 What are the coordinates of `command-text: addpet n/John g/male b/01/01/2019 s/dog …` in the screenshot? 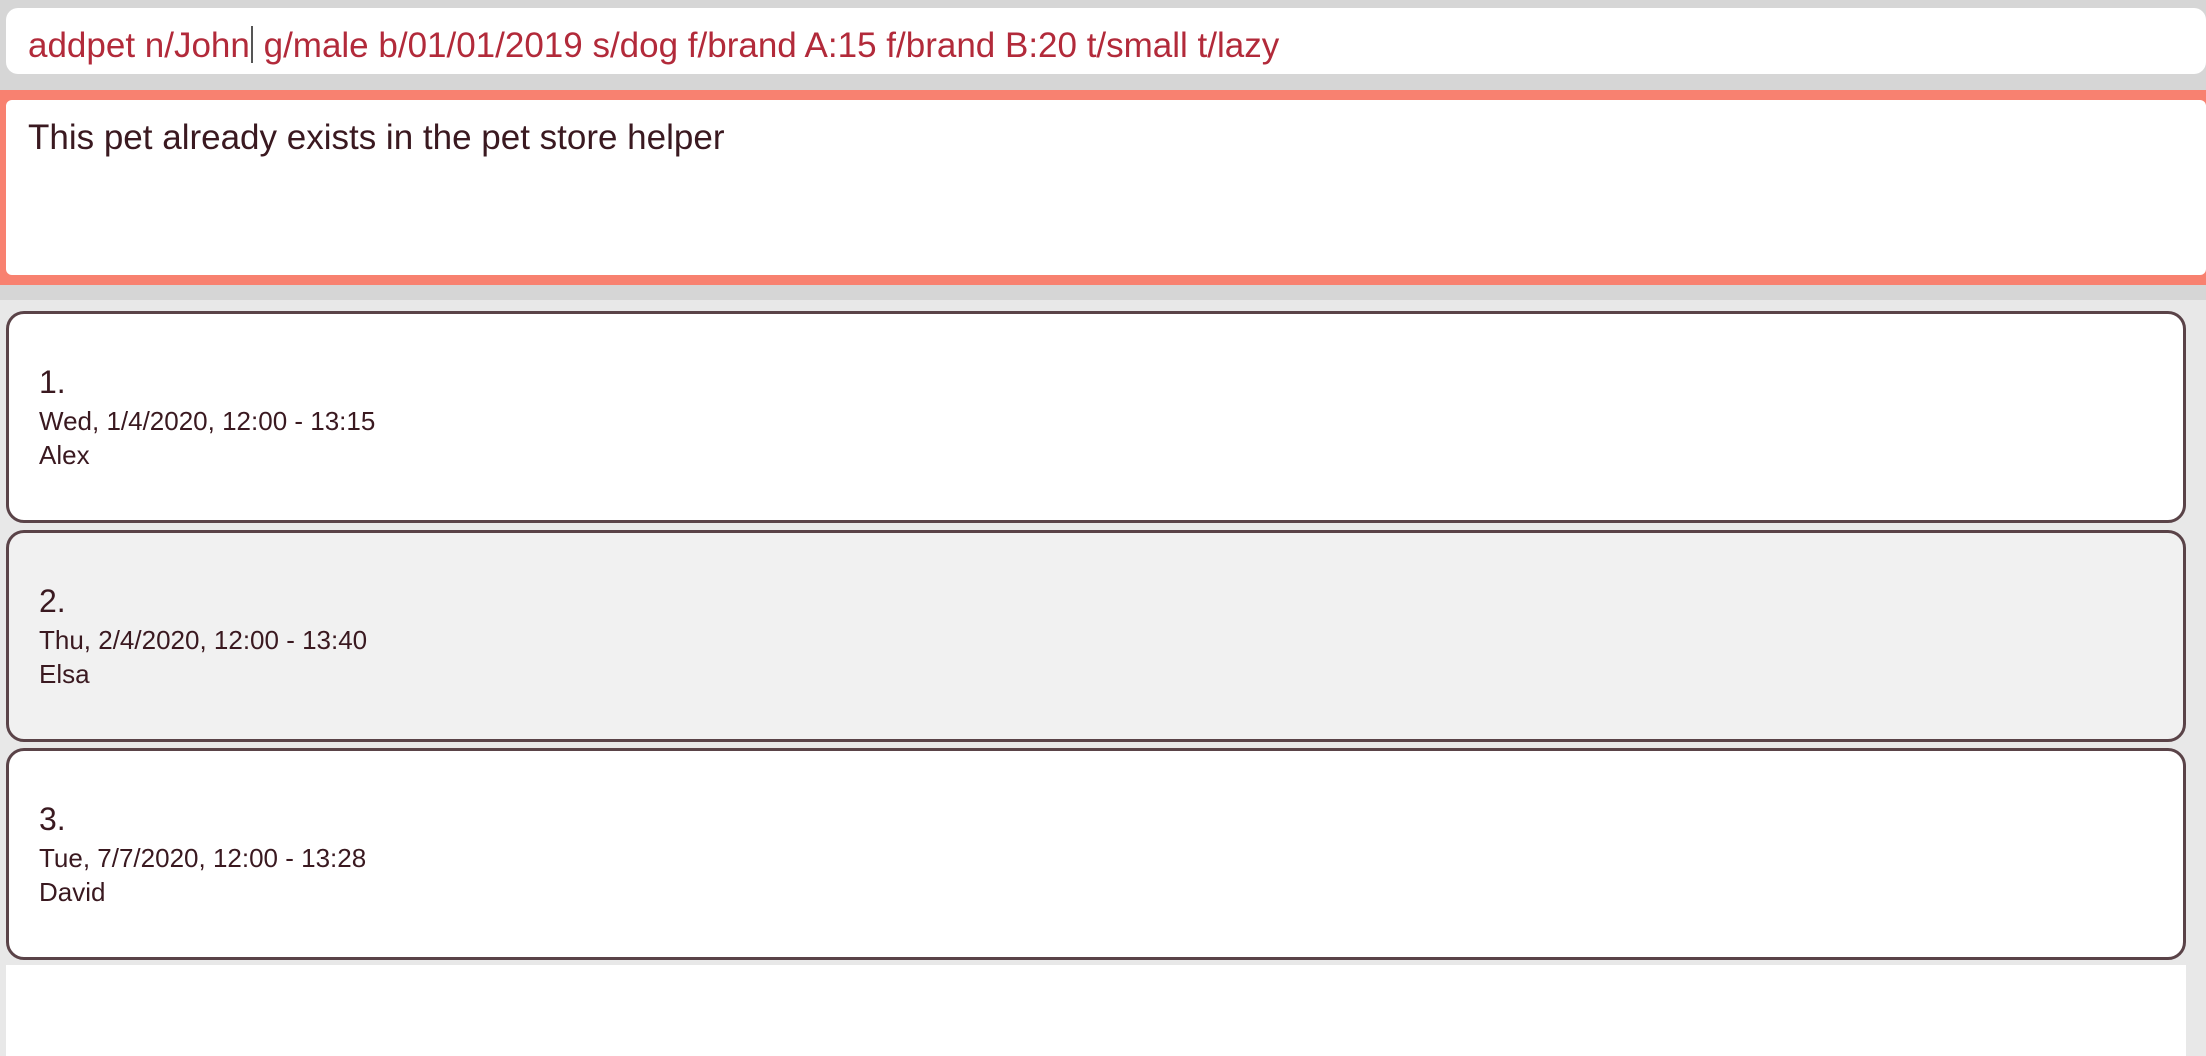 It's located at (653, 44).